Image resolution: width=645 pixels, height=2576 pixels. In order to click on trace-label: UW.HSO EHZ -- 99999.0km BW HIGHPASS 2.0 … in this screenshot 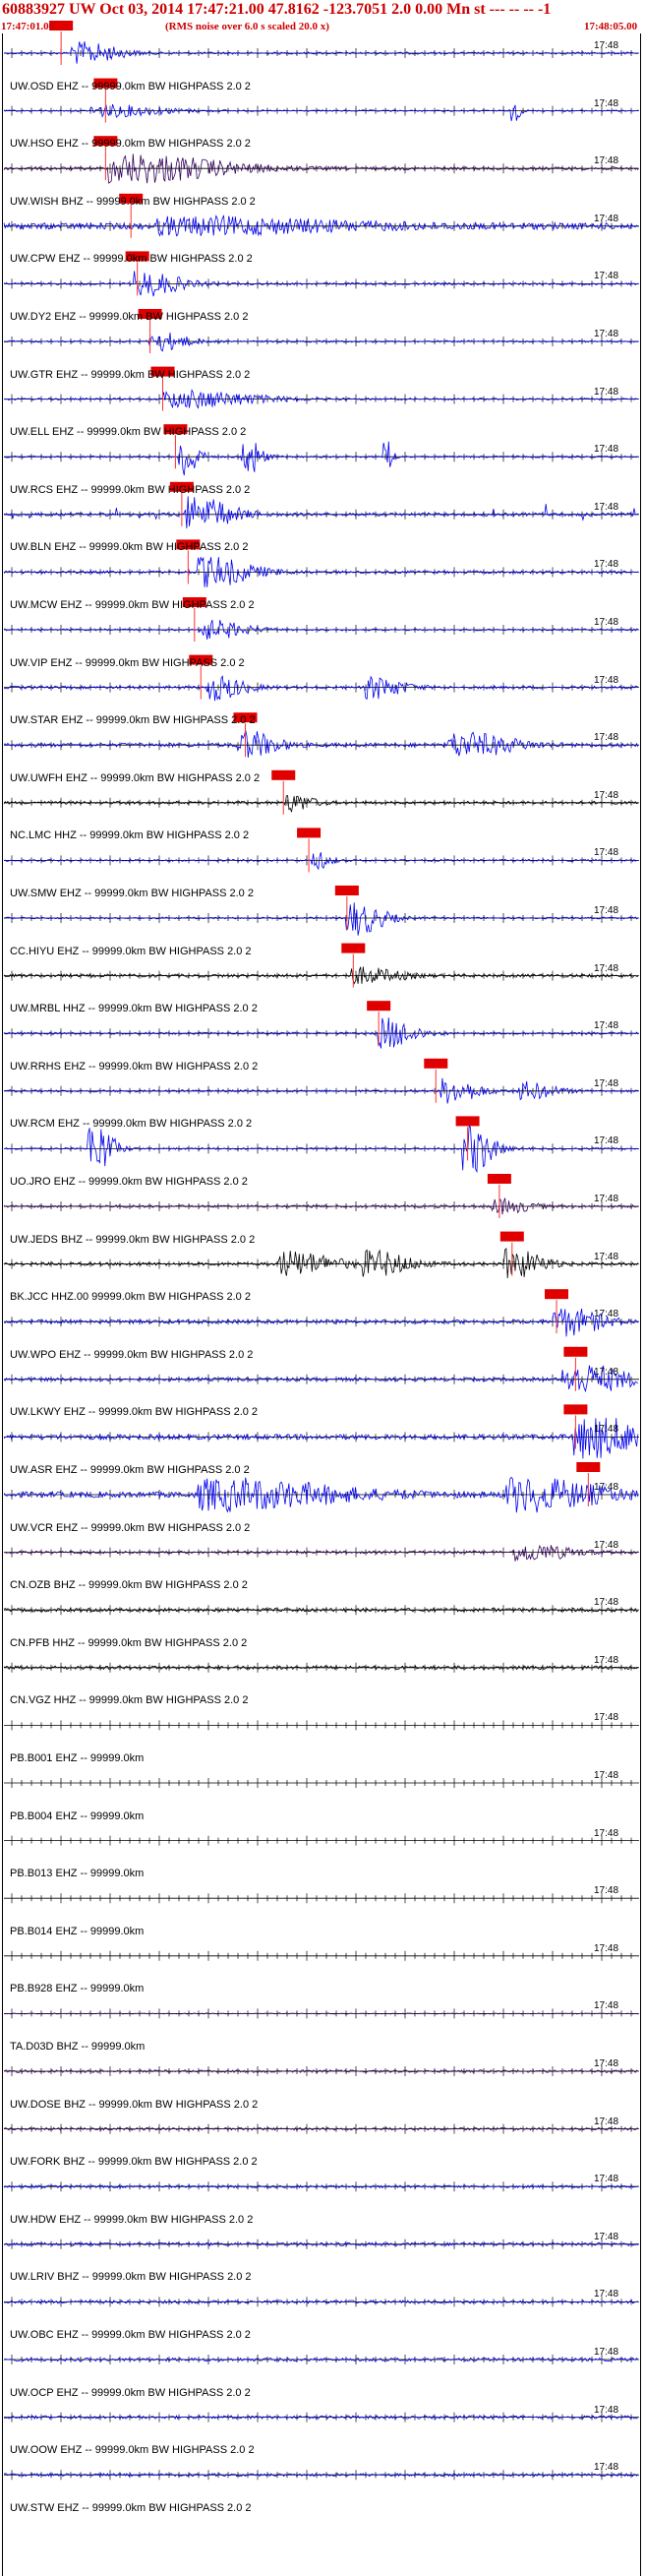, I will do `click(130, 144)`.